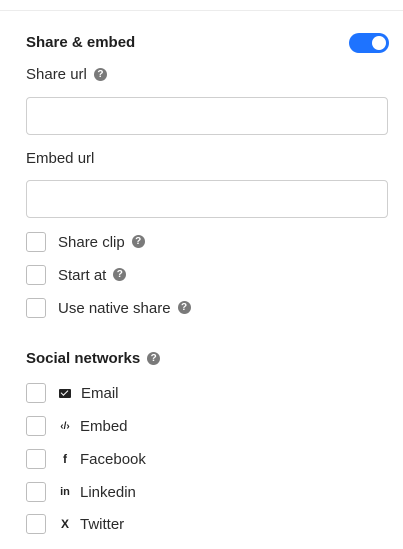 The height and width of the screenshot is (549, 403). I want to click on twitter-checkbox, so click(36, 524).